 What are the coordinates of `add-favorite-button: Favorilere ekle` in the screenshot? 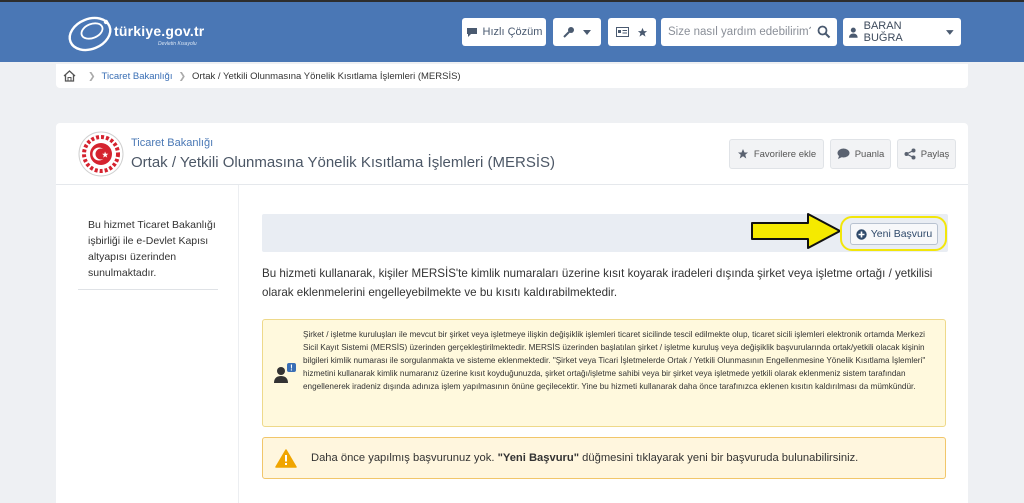 It's located at (776, 154).